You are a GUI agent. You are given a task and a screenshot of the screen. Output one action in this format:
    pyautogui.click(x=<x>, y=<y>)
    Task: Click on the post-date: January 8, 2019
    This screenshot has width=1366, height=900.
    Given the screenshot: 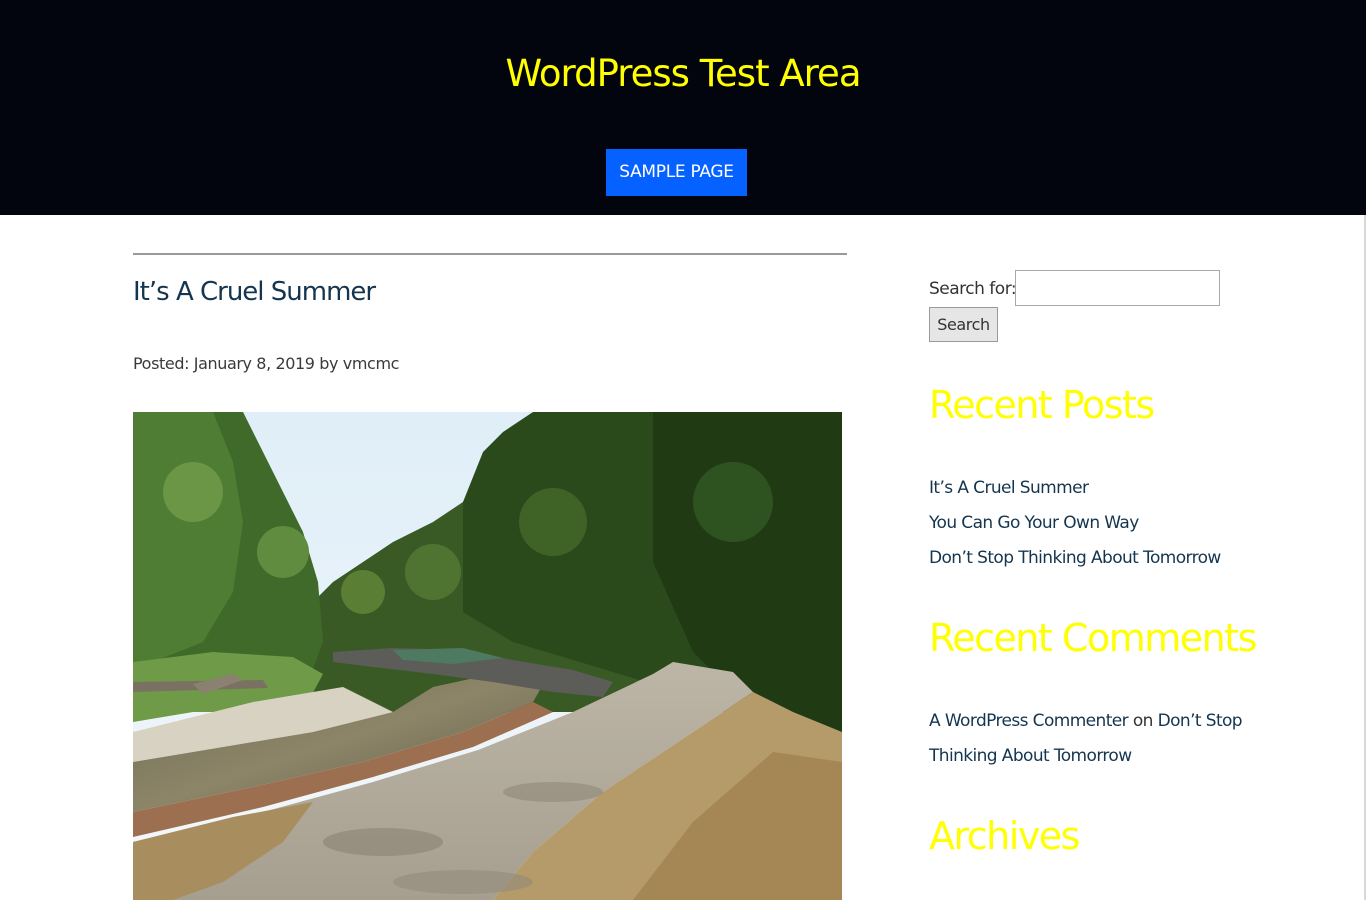 What is the action you would take?
    pyautogui.click(x=254, y=363)
    